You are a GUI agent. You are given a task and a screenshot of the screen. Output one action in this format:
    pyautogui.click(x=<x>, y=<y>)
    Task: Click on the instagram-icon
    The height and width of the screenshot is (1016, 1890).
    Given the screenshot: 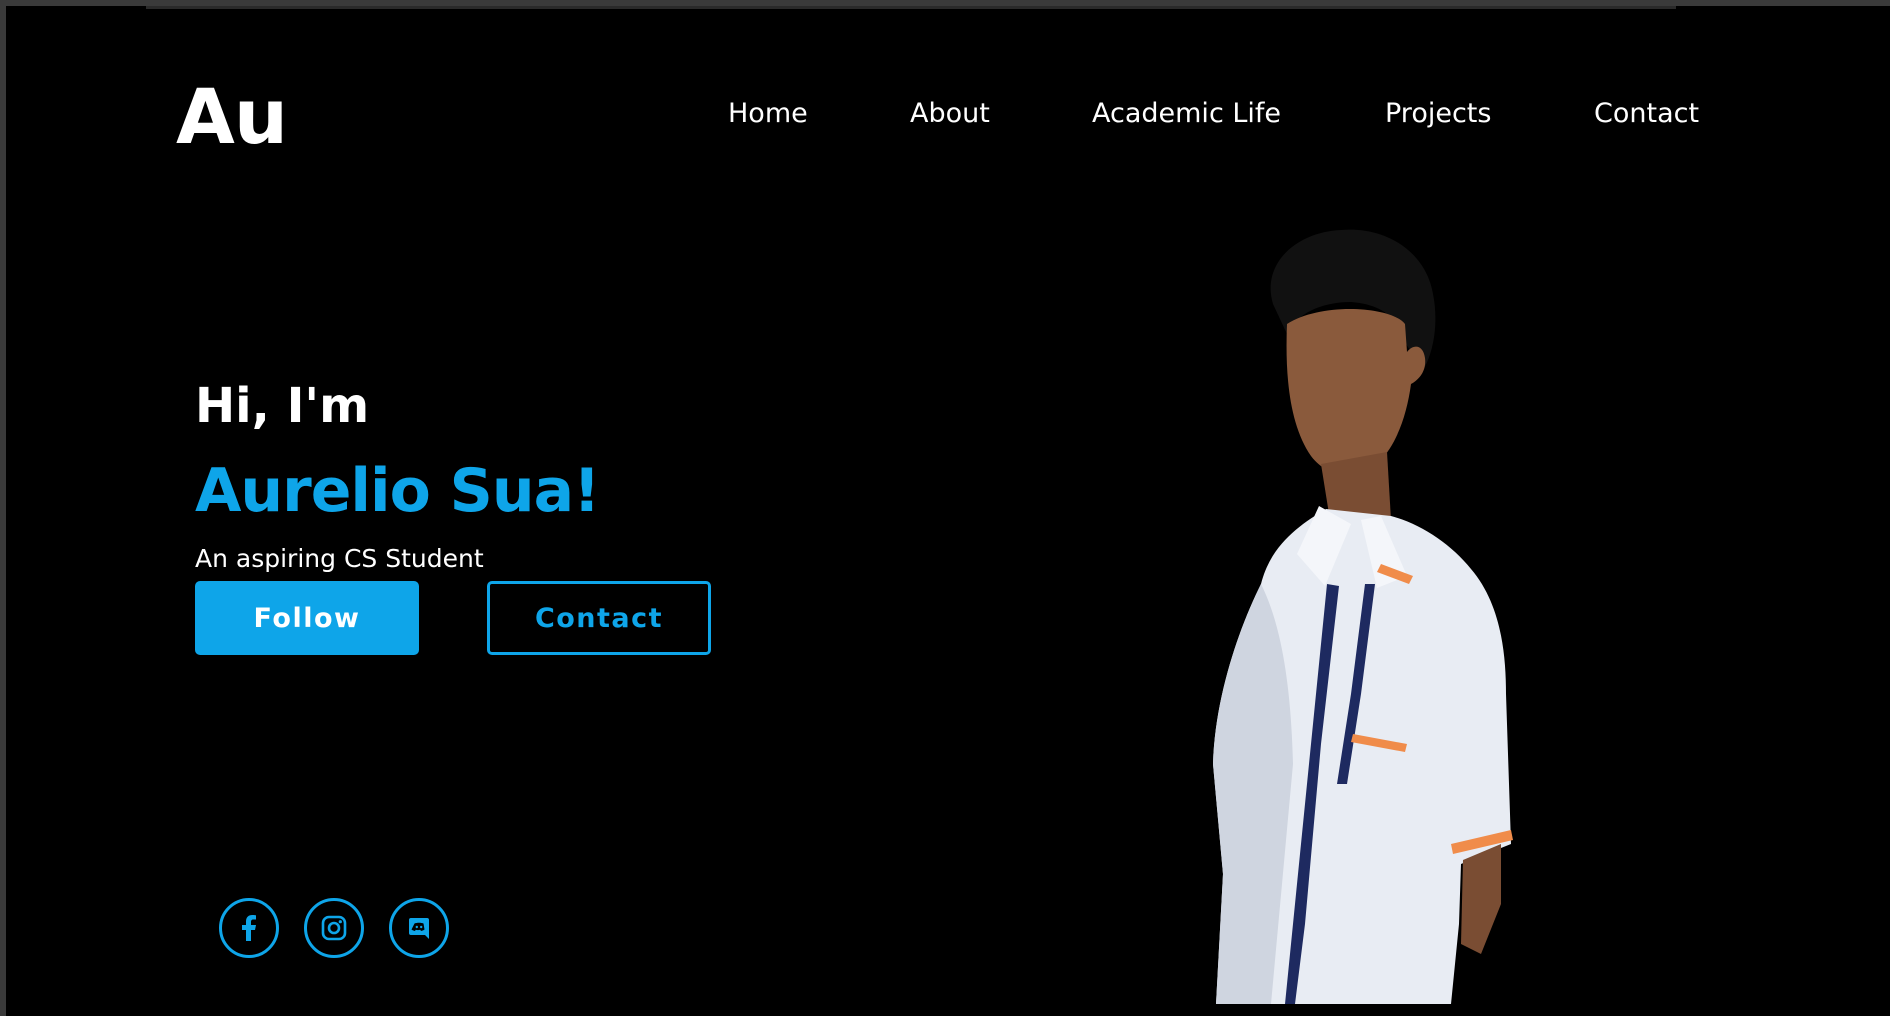 What is the action you would take?
    pyautogui.click(x=334, y=928)
    